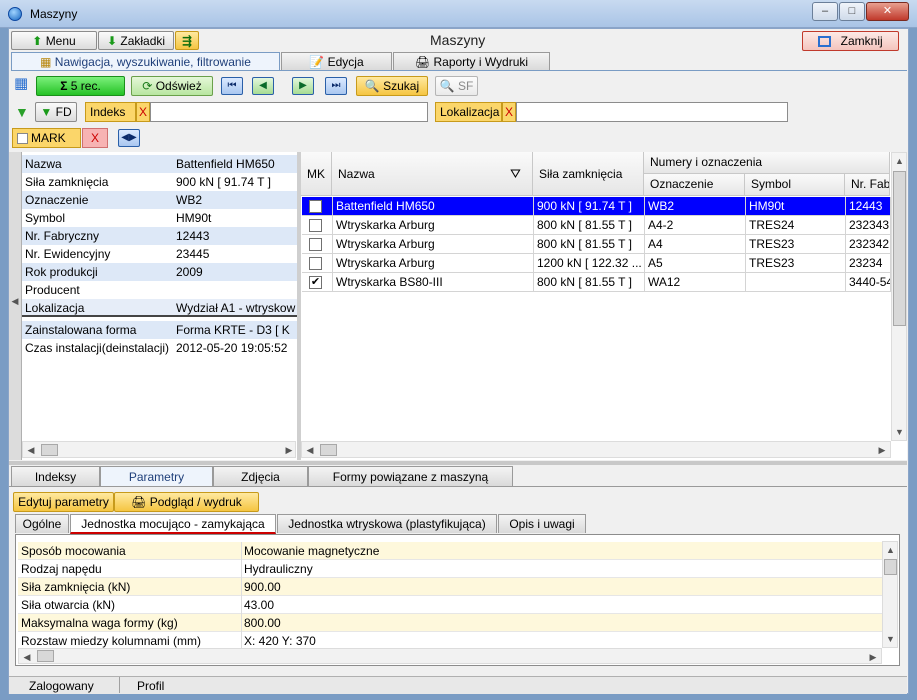  What do you see at coordinates (328, 450) in the screenshot?
I see `grid-hscroll-thumb` at bounding box center [328, 450].